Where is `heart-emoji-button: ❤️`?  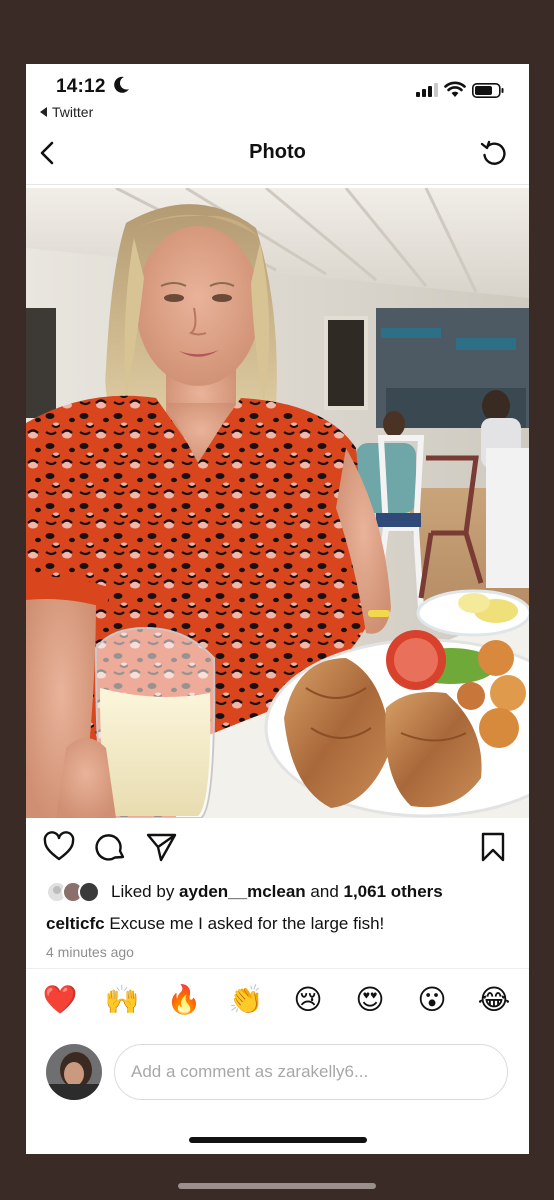
heart-emoji-button: ❤️ is located at coordinates (60, 1000).